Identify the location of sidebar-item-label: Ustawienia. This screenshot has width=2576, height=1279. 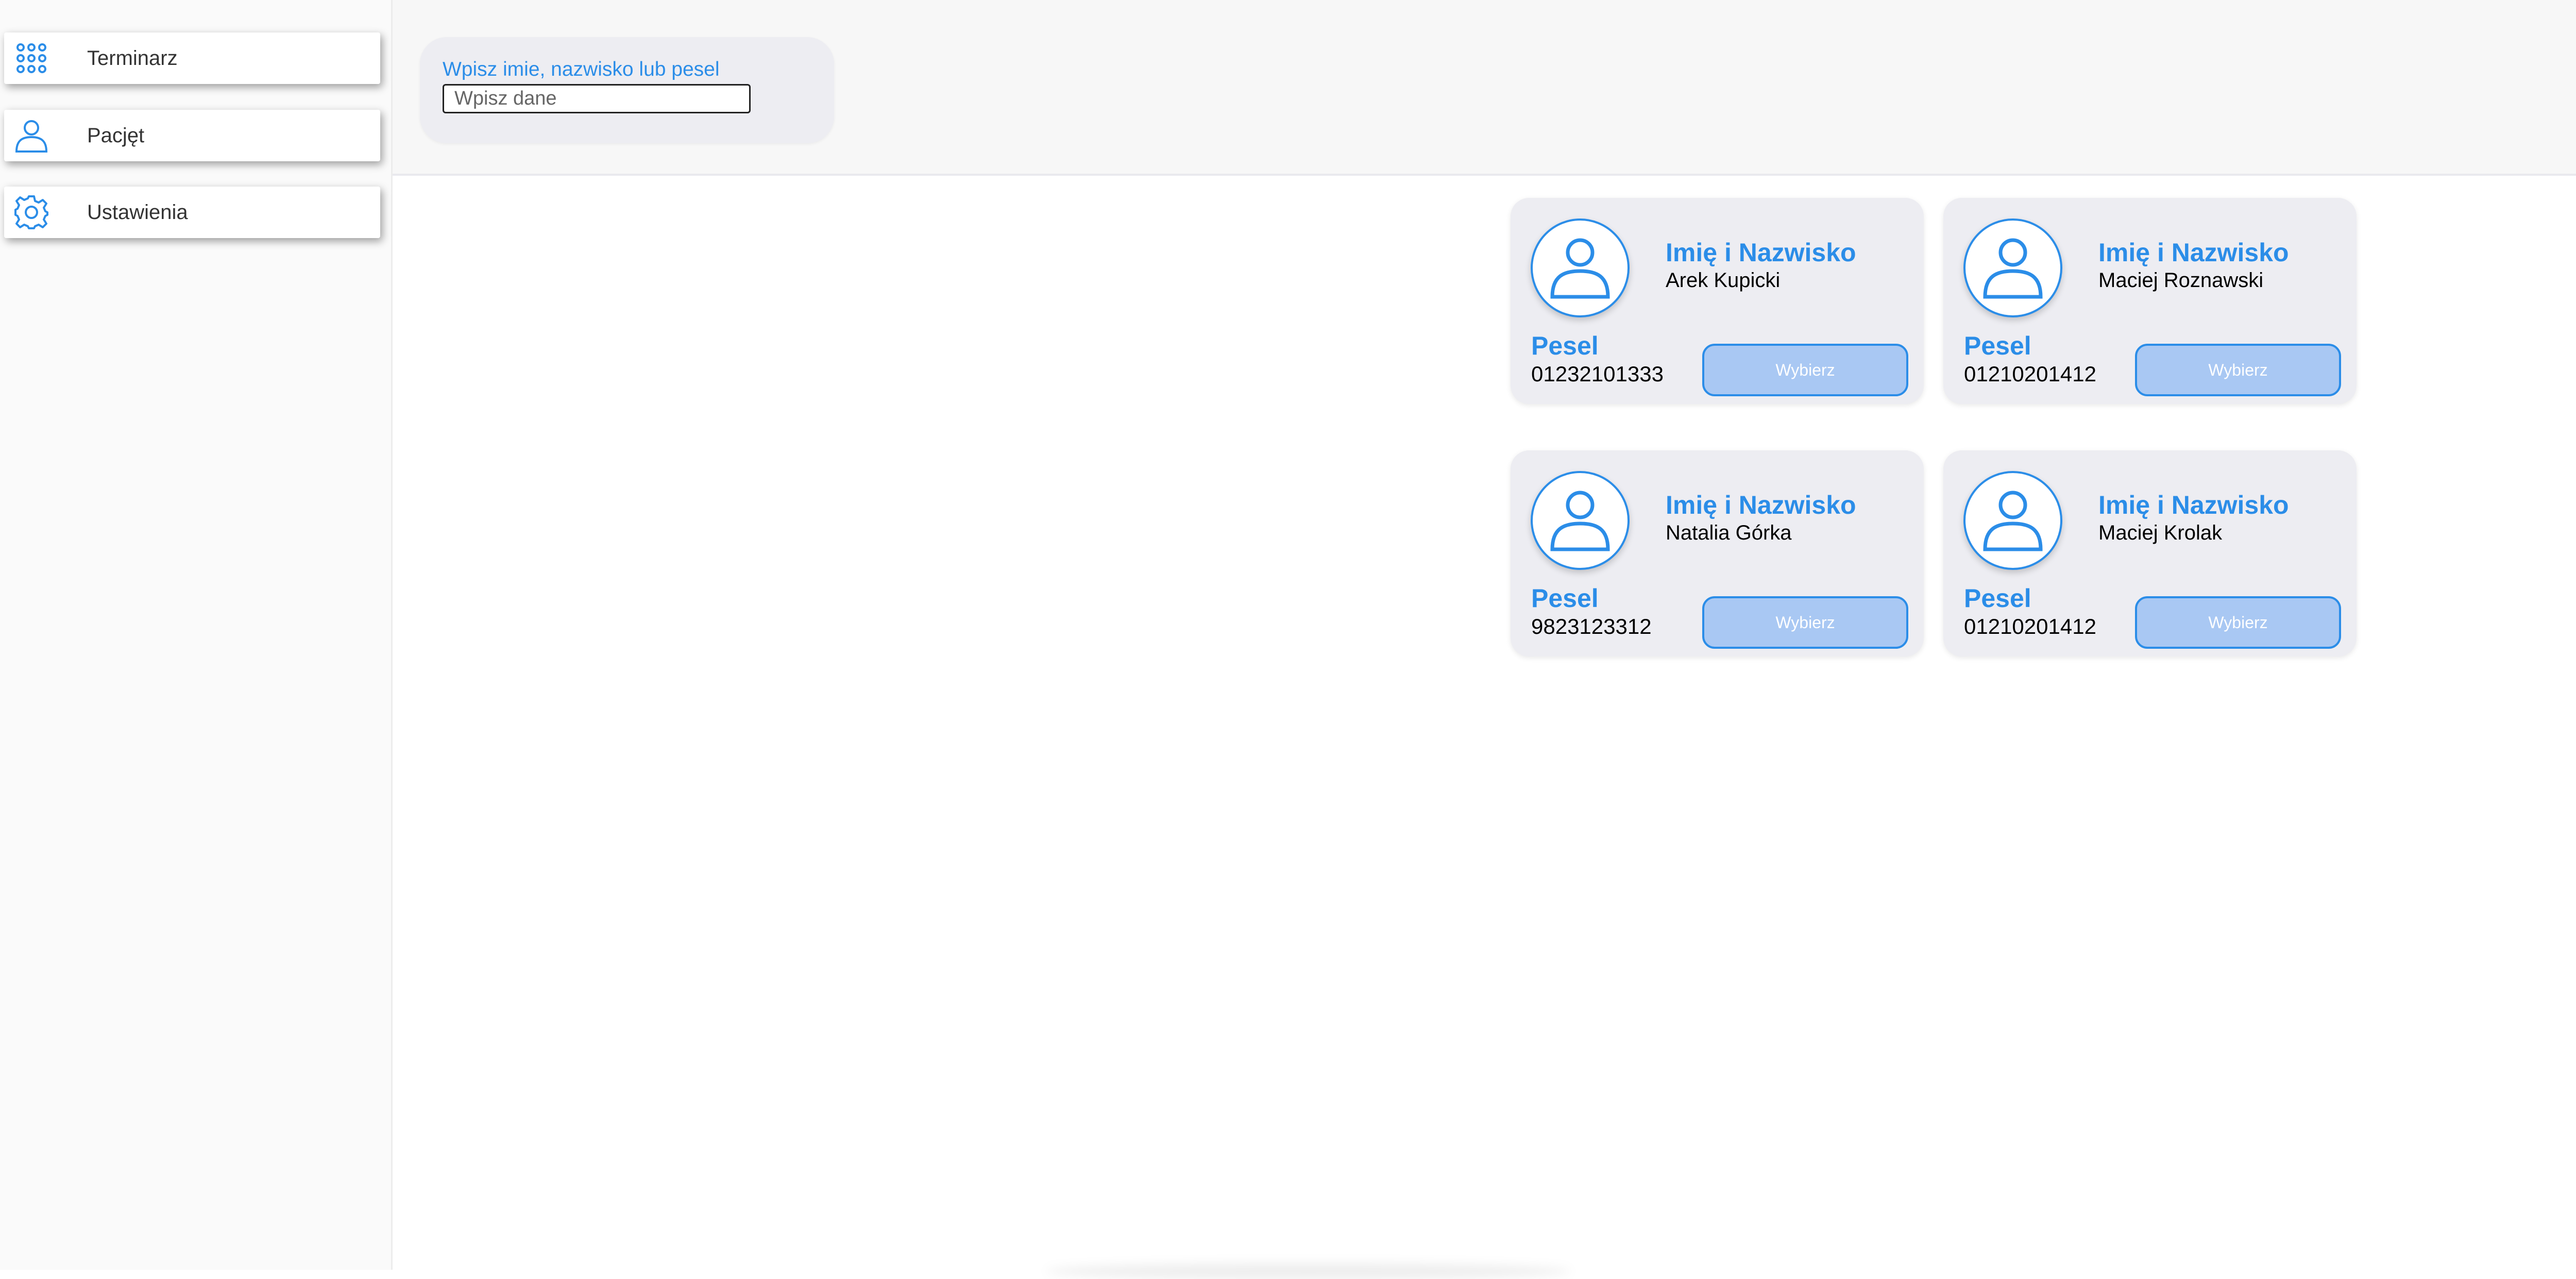
(137, 212).